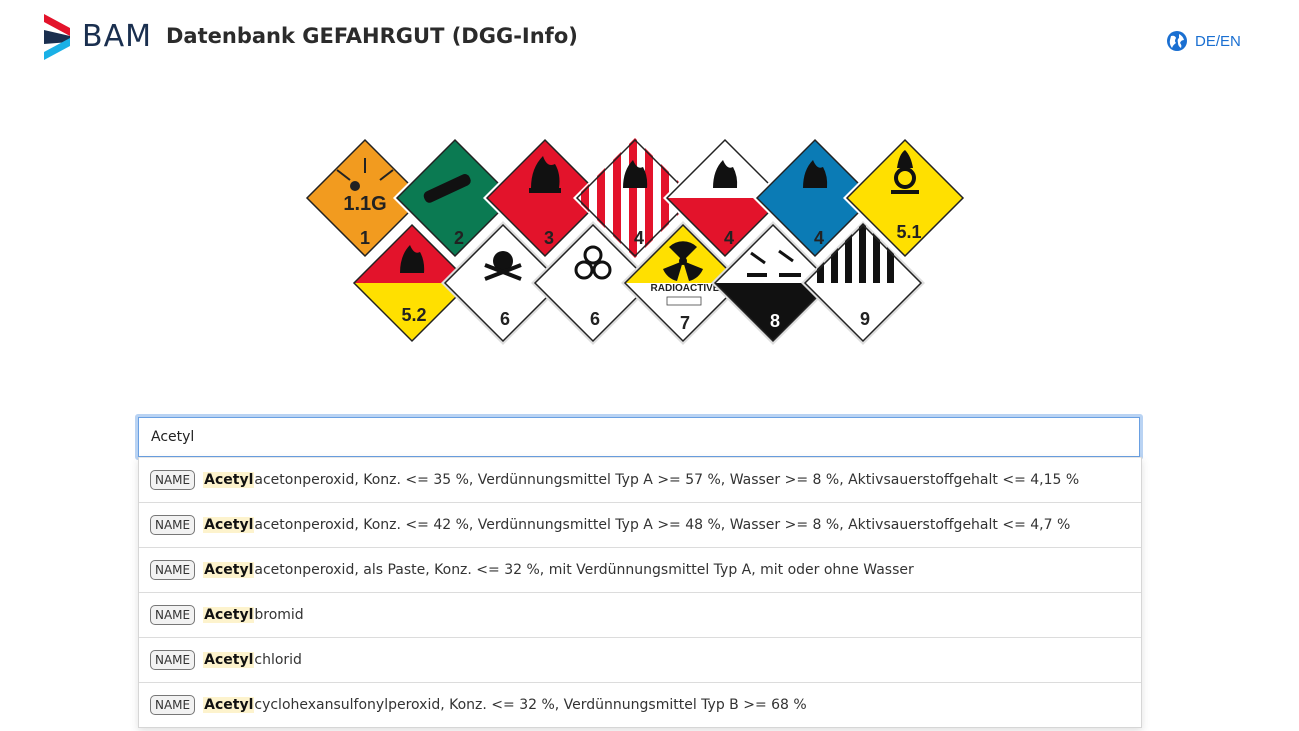 This screenshot has height=731, width=1299. I want to click on search-input, so click(639, 437).